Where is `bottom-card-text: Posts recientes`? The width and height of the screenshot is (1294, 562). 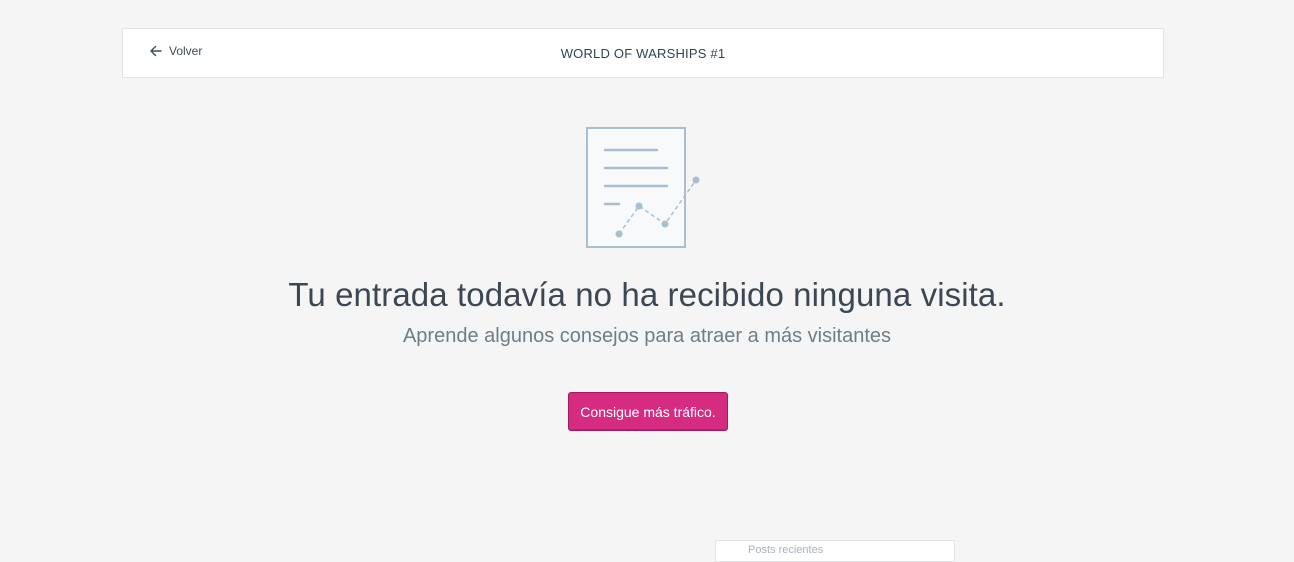
bottom-card-text: Posts recientes is located at coordinates (786, 550).